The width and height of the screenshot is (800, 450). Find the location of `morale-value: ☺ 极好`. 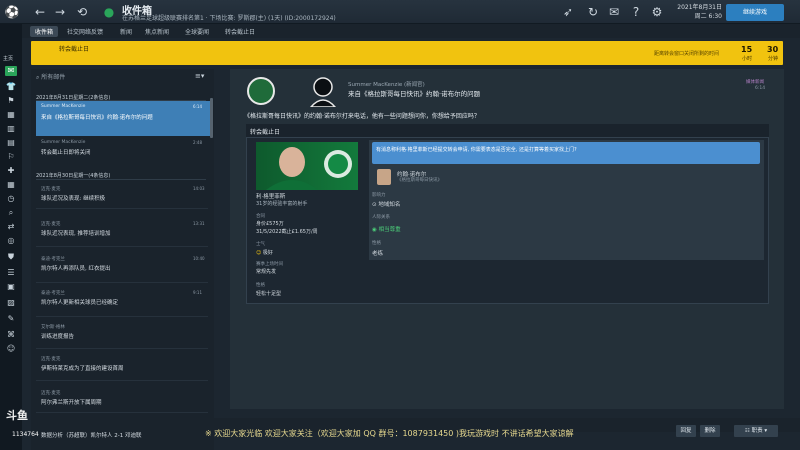

morale-value: ☺ 极好 is located at coordinates (264, 252).